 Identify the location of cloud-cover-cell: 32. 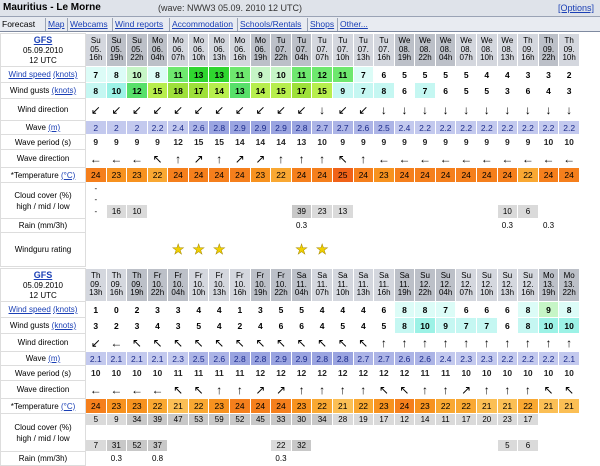
(301, 445).